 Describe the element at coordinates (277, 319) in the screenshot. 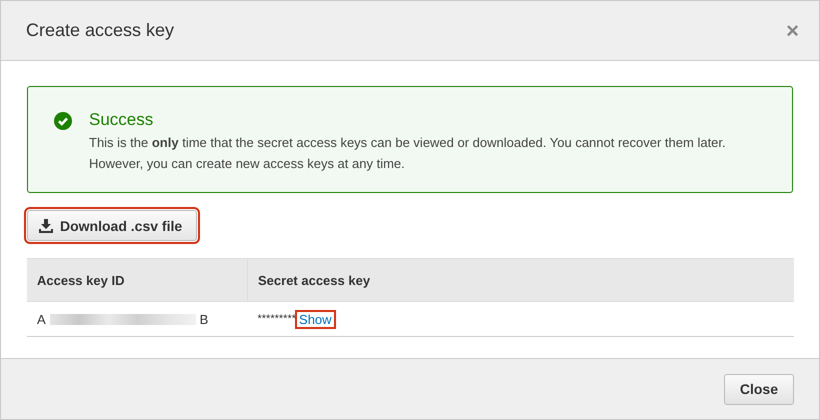

I see `masked-secret: *********` at that location.